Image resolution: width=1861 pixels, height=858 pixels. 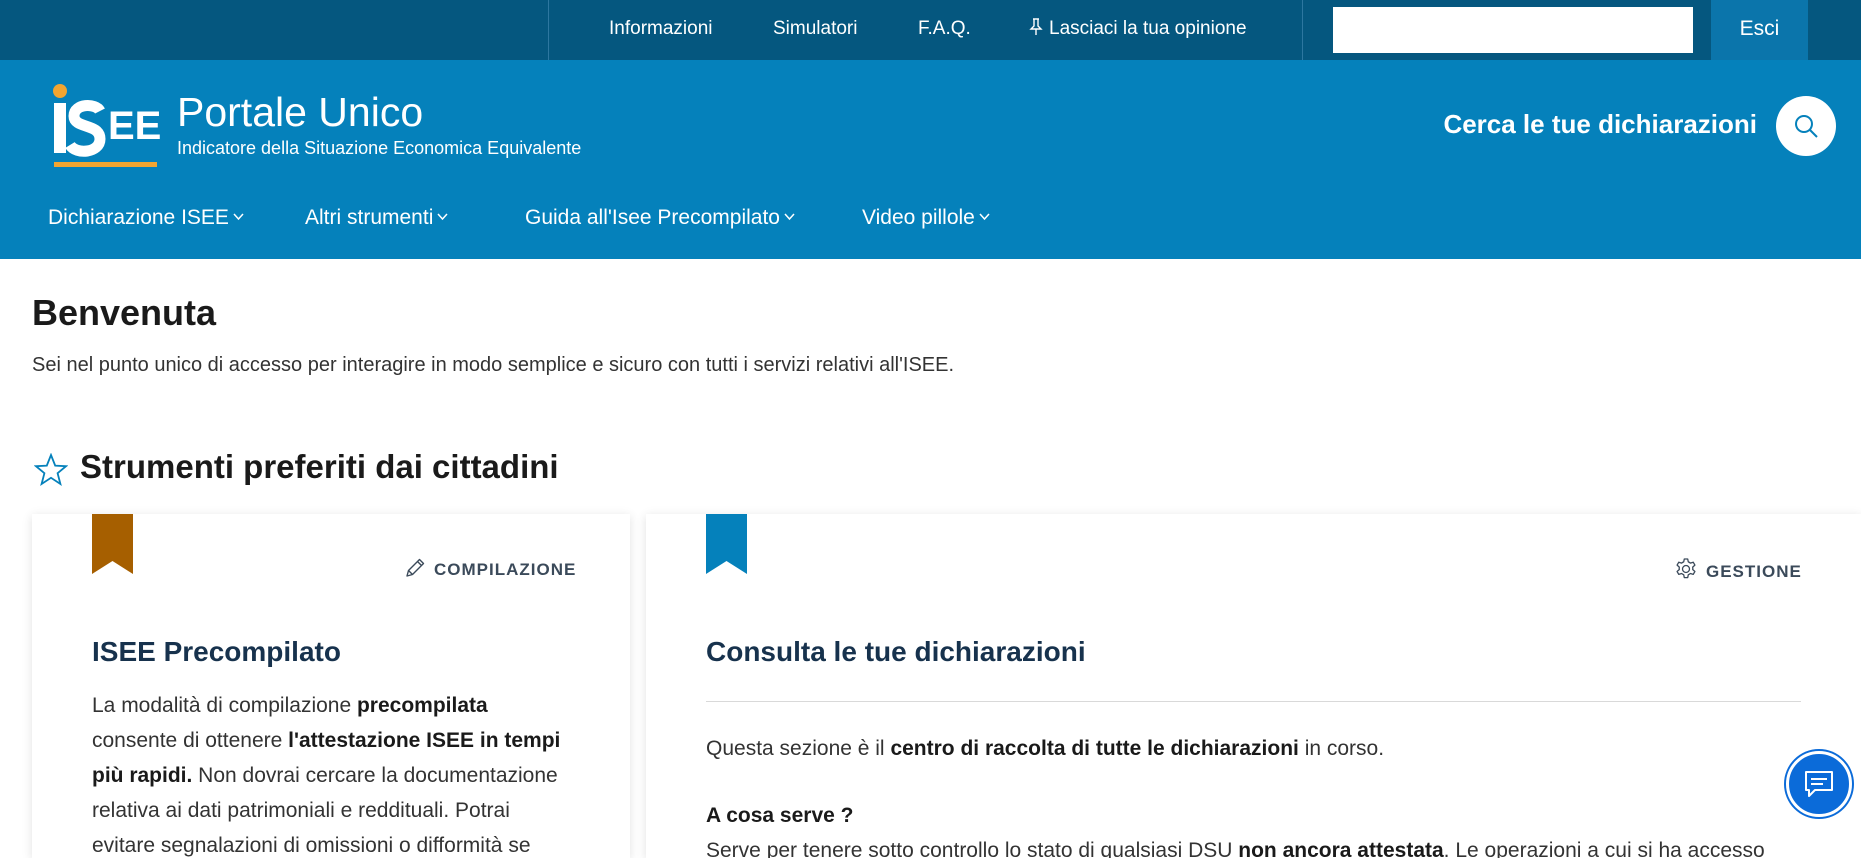 What do you see at coordinates (1036, 26) in the screenshot?
I see `pin-icon` at bounding box center [1036, 26].